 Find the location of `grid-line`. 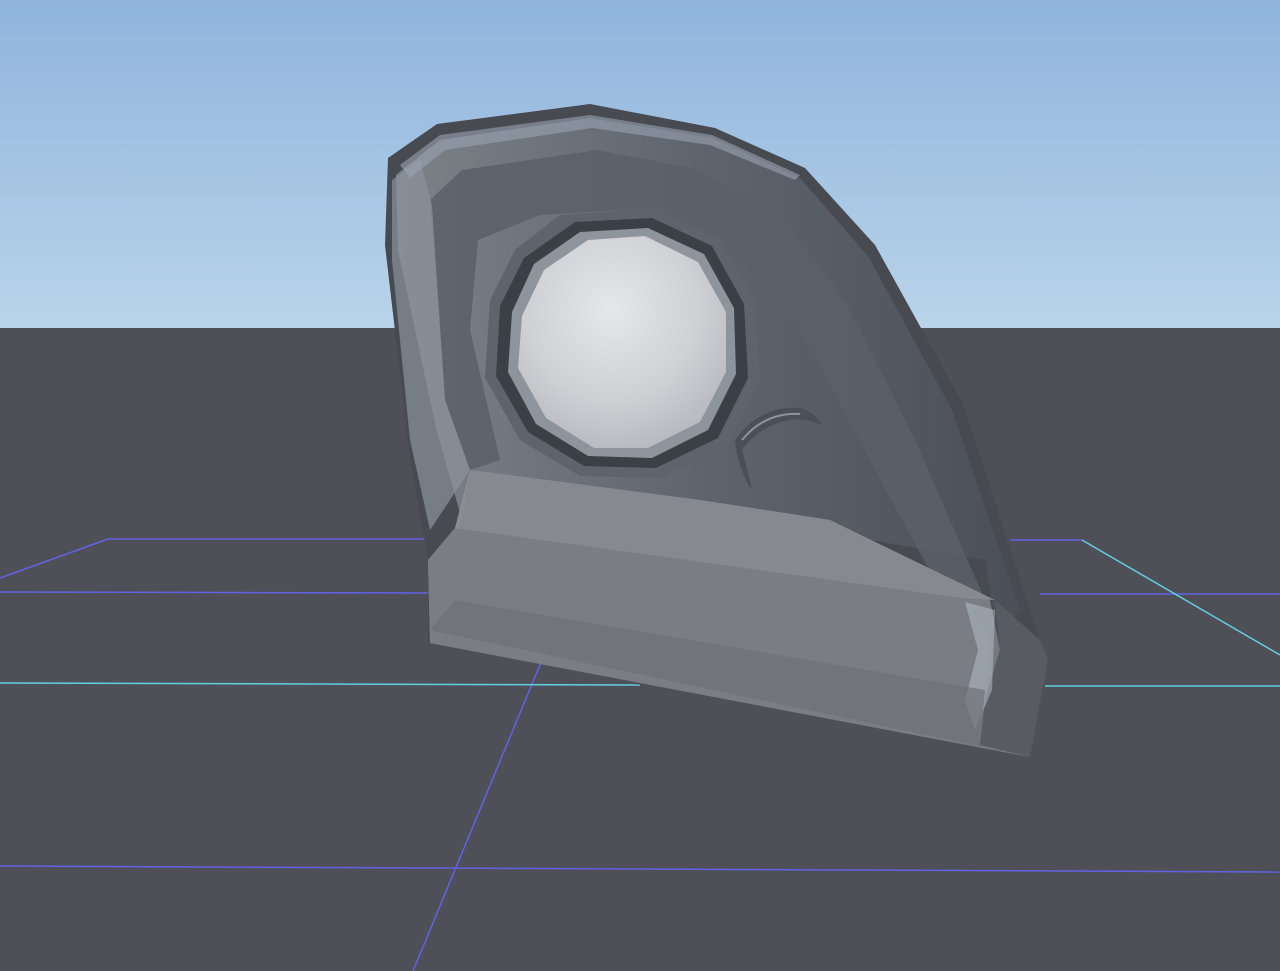

grid-line is located at coordinates (215, 592).